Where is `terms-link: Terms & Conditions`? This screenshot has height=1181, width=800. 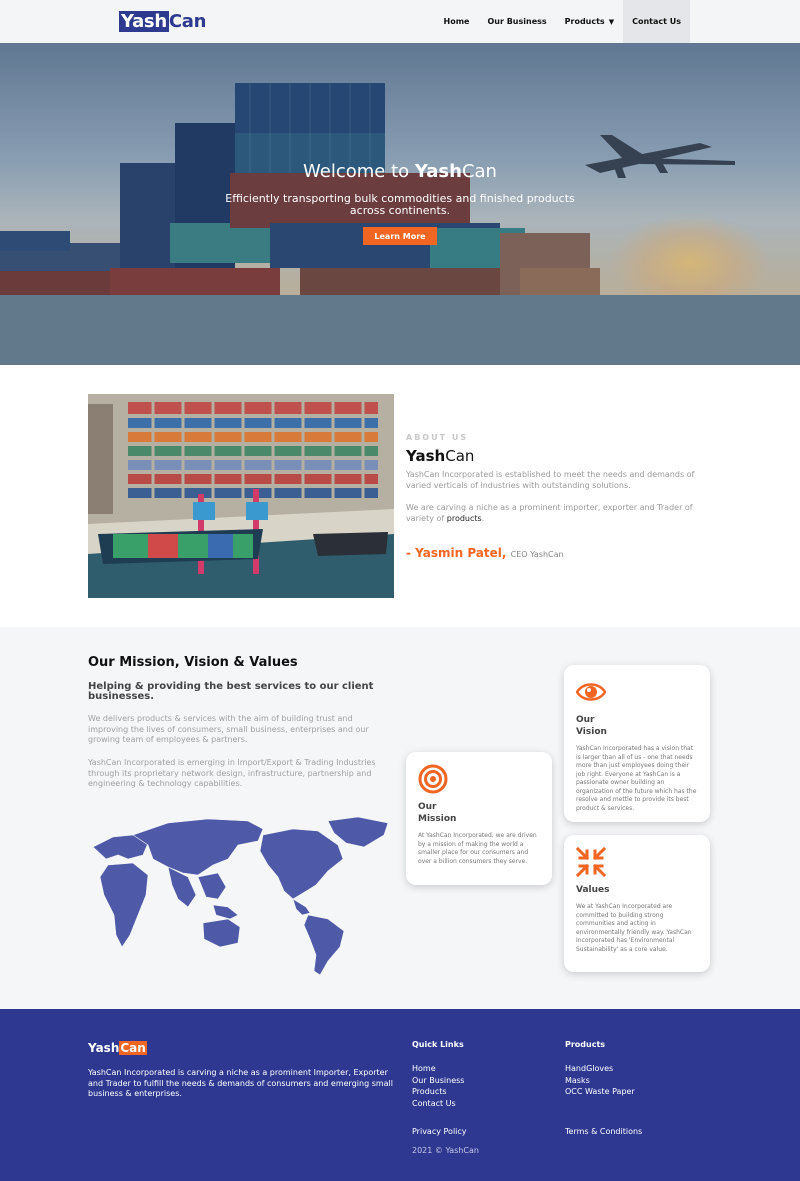 terms-link: Terms & Conditions is located at coordinates (603, 1131).